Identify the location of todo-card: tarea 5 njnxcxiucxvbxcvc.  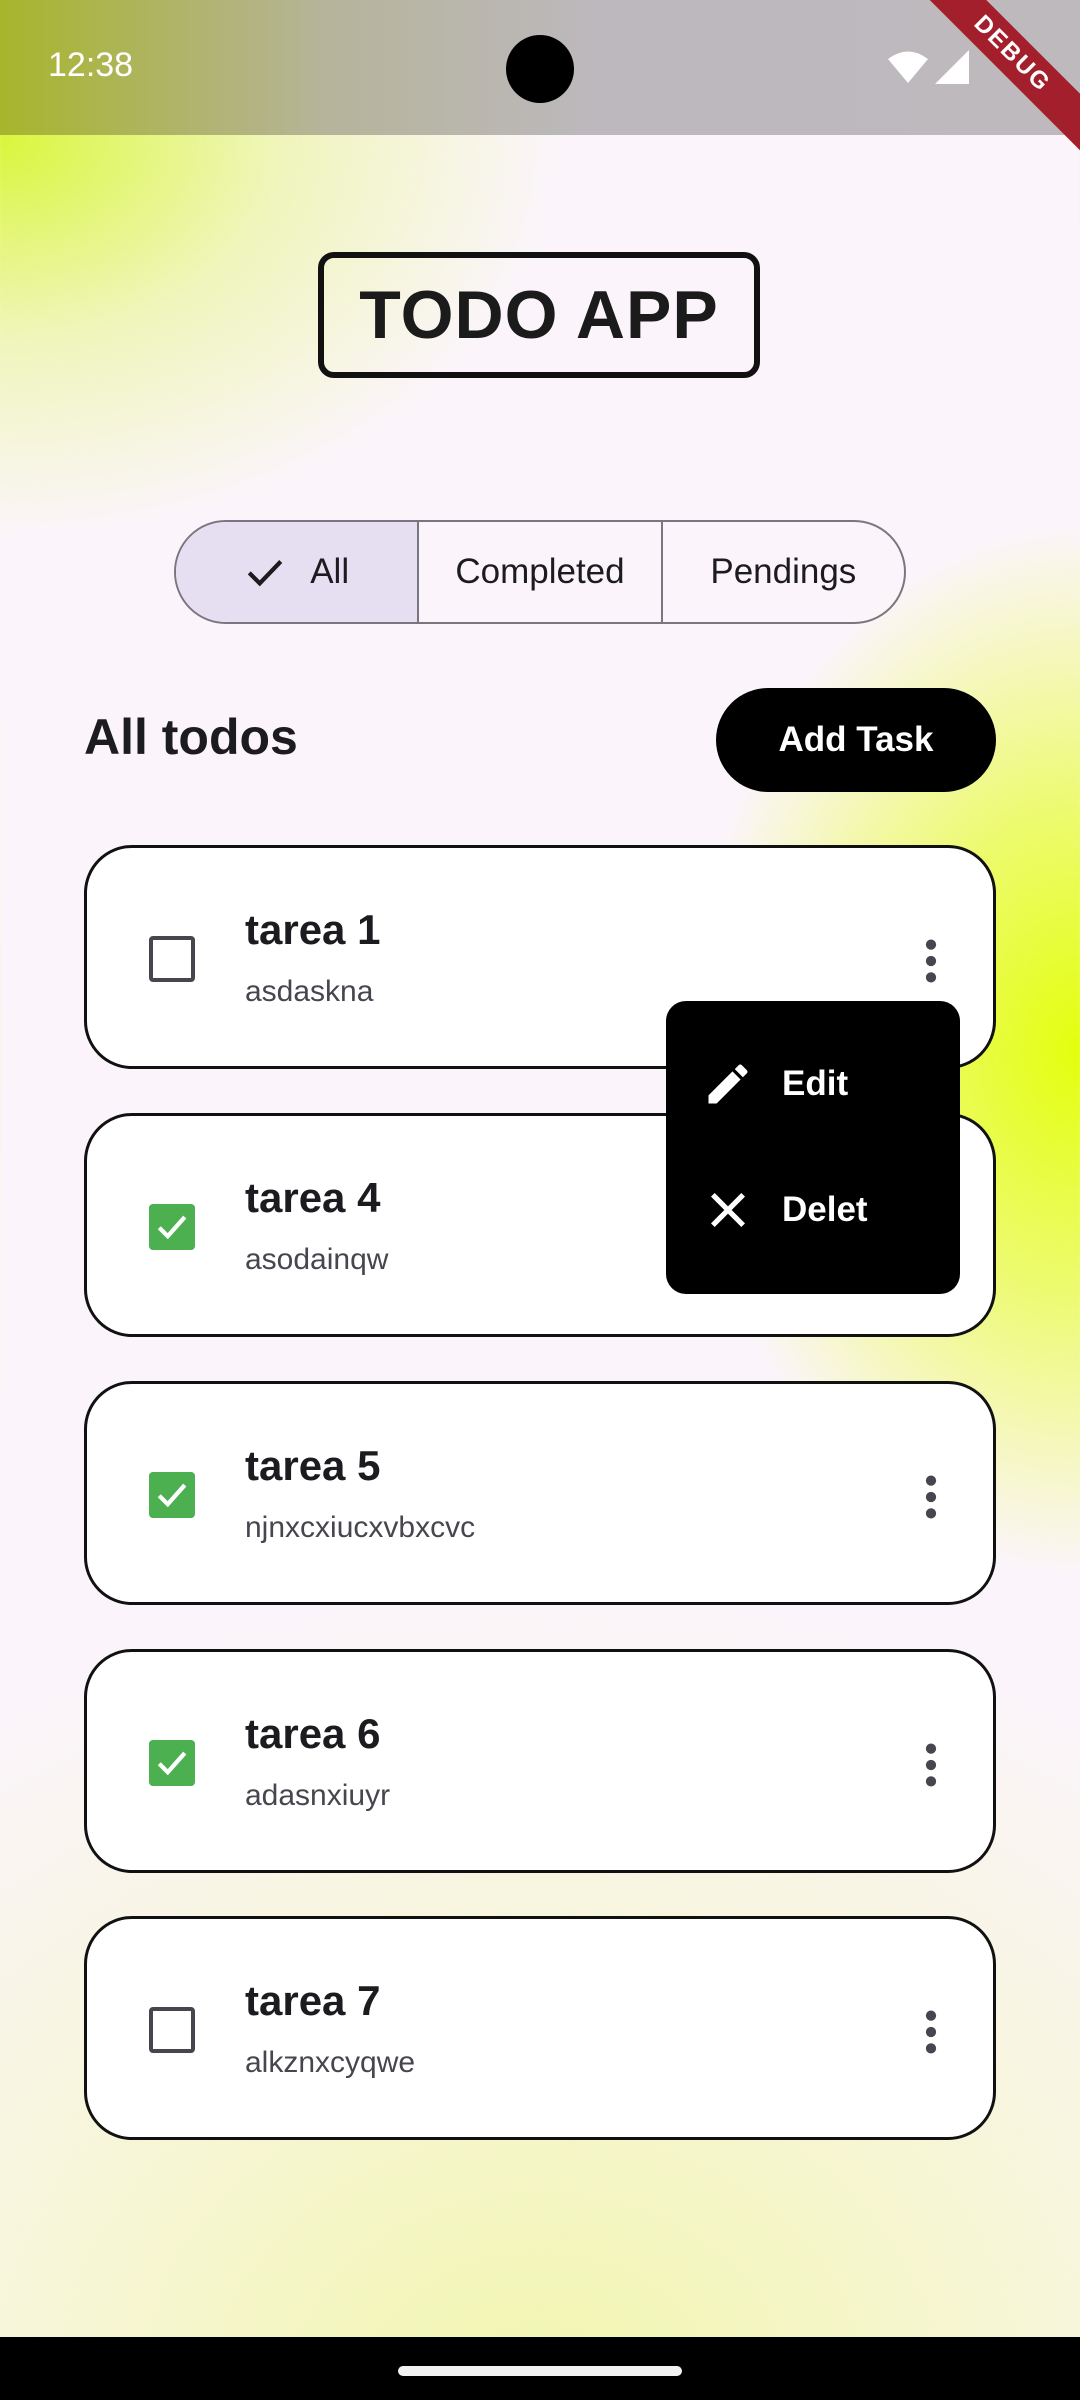
(540, 1493).